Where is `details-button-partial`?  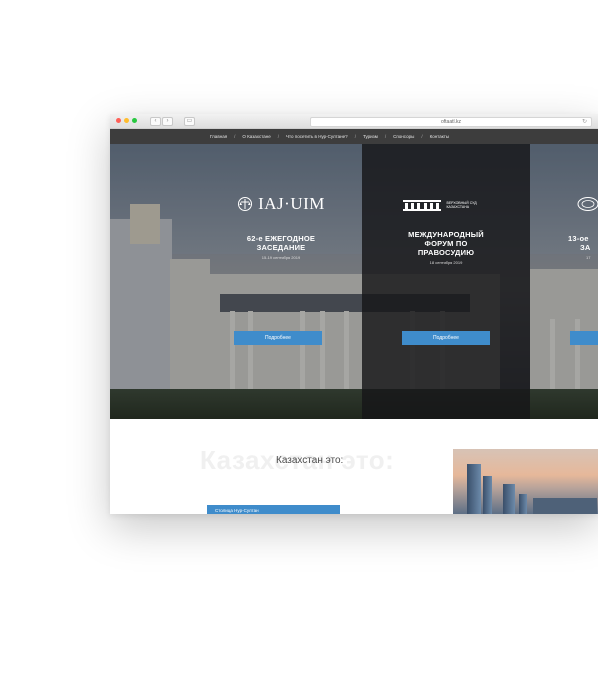 details-button-partial is located at coordinates (584, 338).